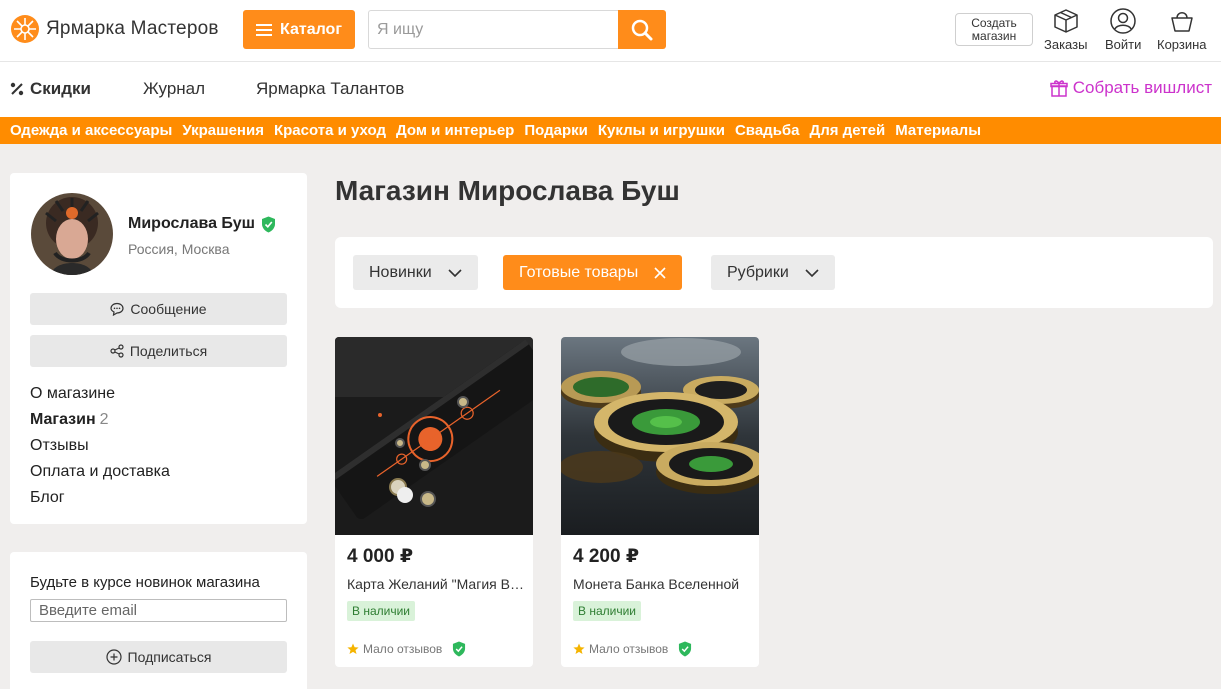 Image resolution: width=1221 pixels, height=689 pixels. Describe the element at coordinates (661, 130) in the screenshot. I see `category-link: Куклы и игрушки` at that location.